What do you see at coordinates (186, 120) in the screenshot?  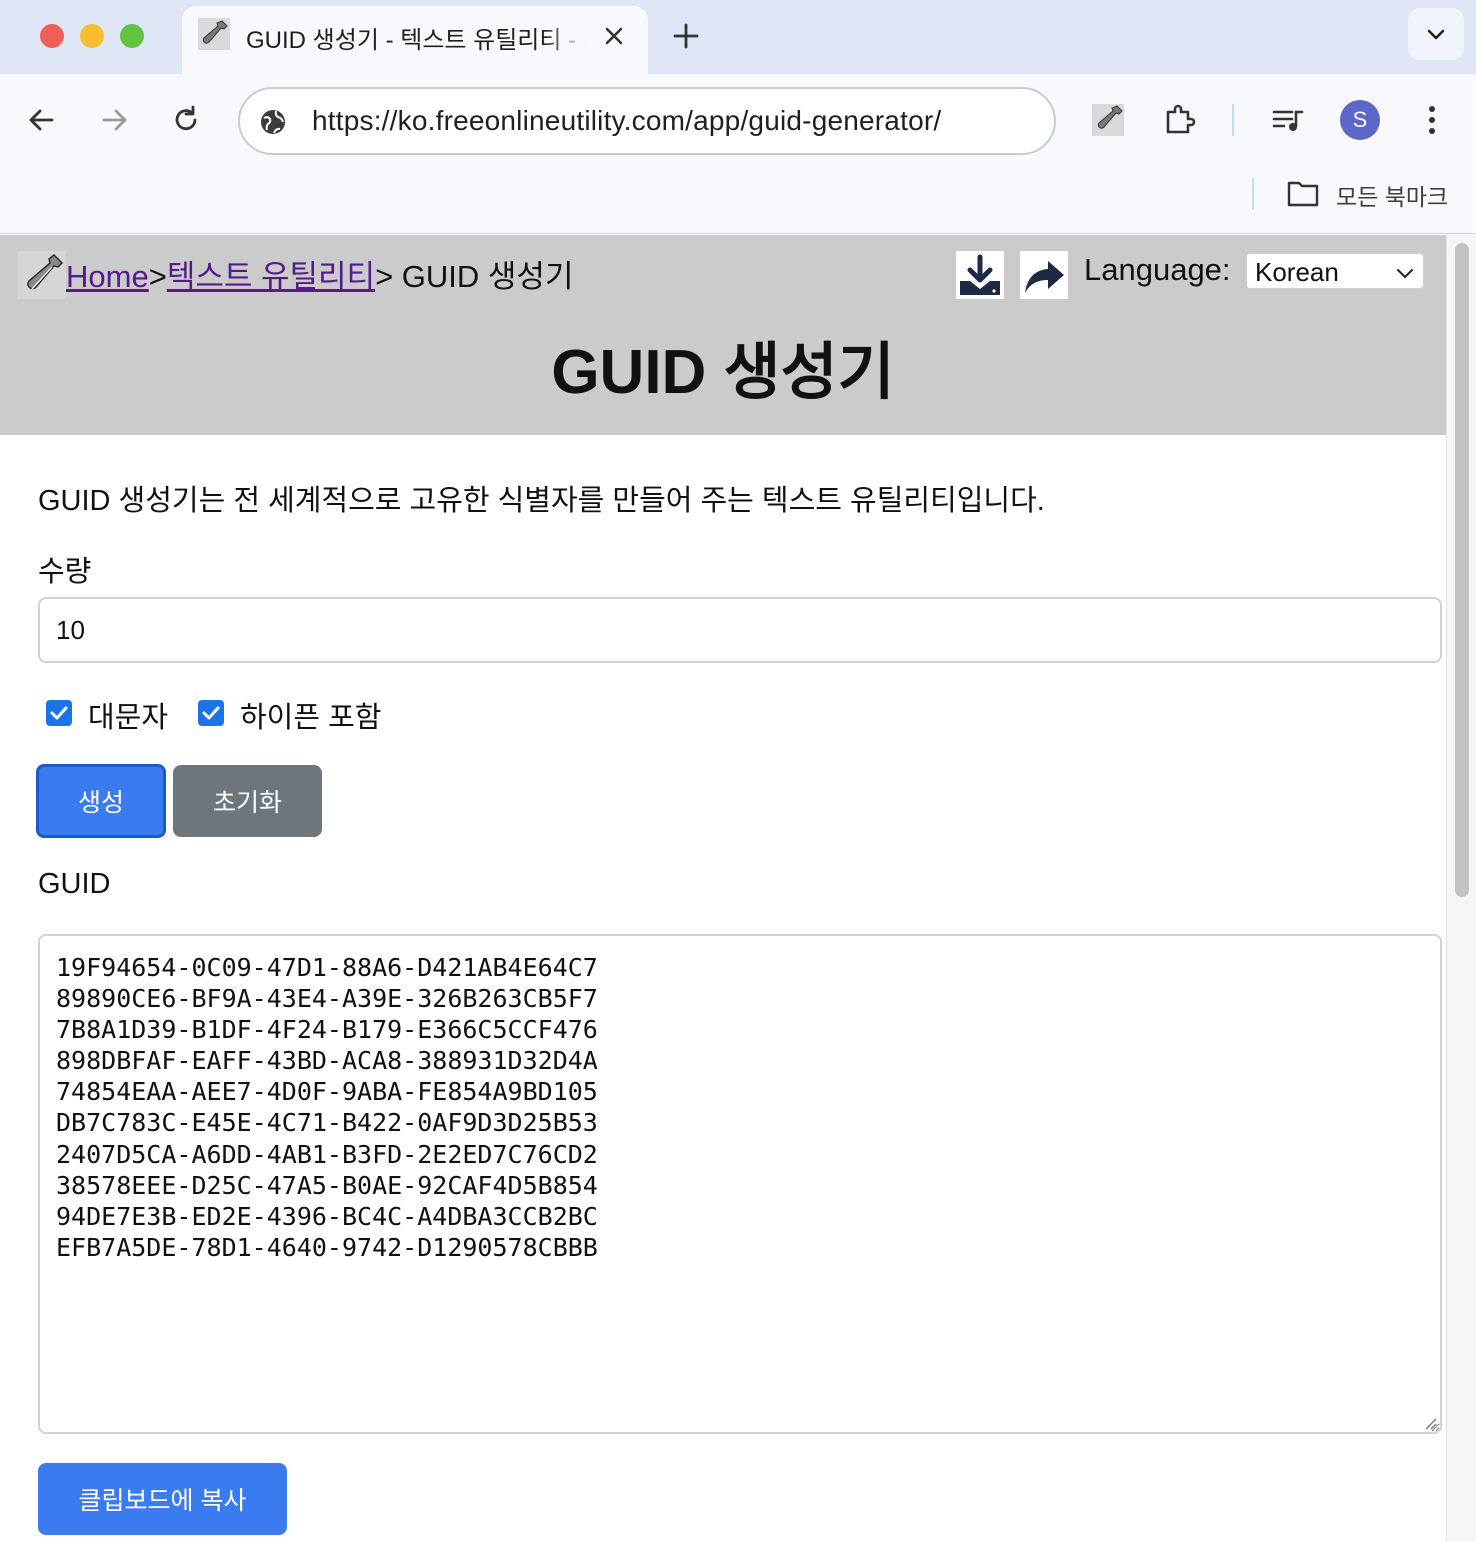 I see `reload-icon` at bounding box center [186, 120].